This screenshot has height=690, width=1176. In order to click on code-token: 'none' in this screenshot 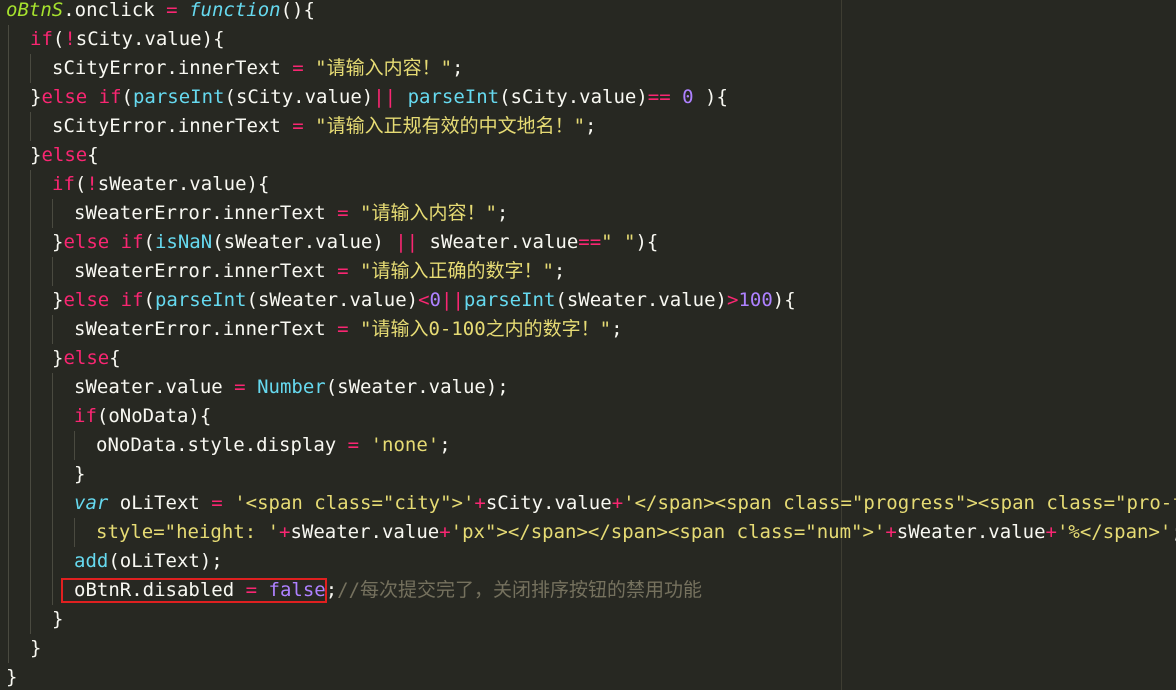, I will do `click(405, 445)`.